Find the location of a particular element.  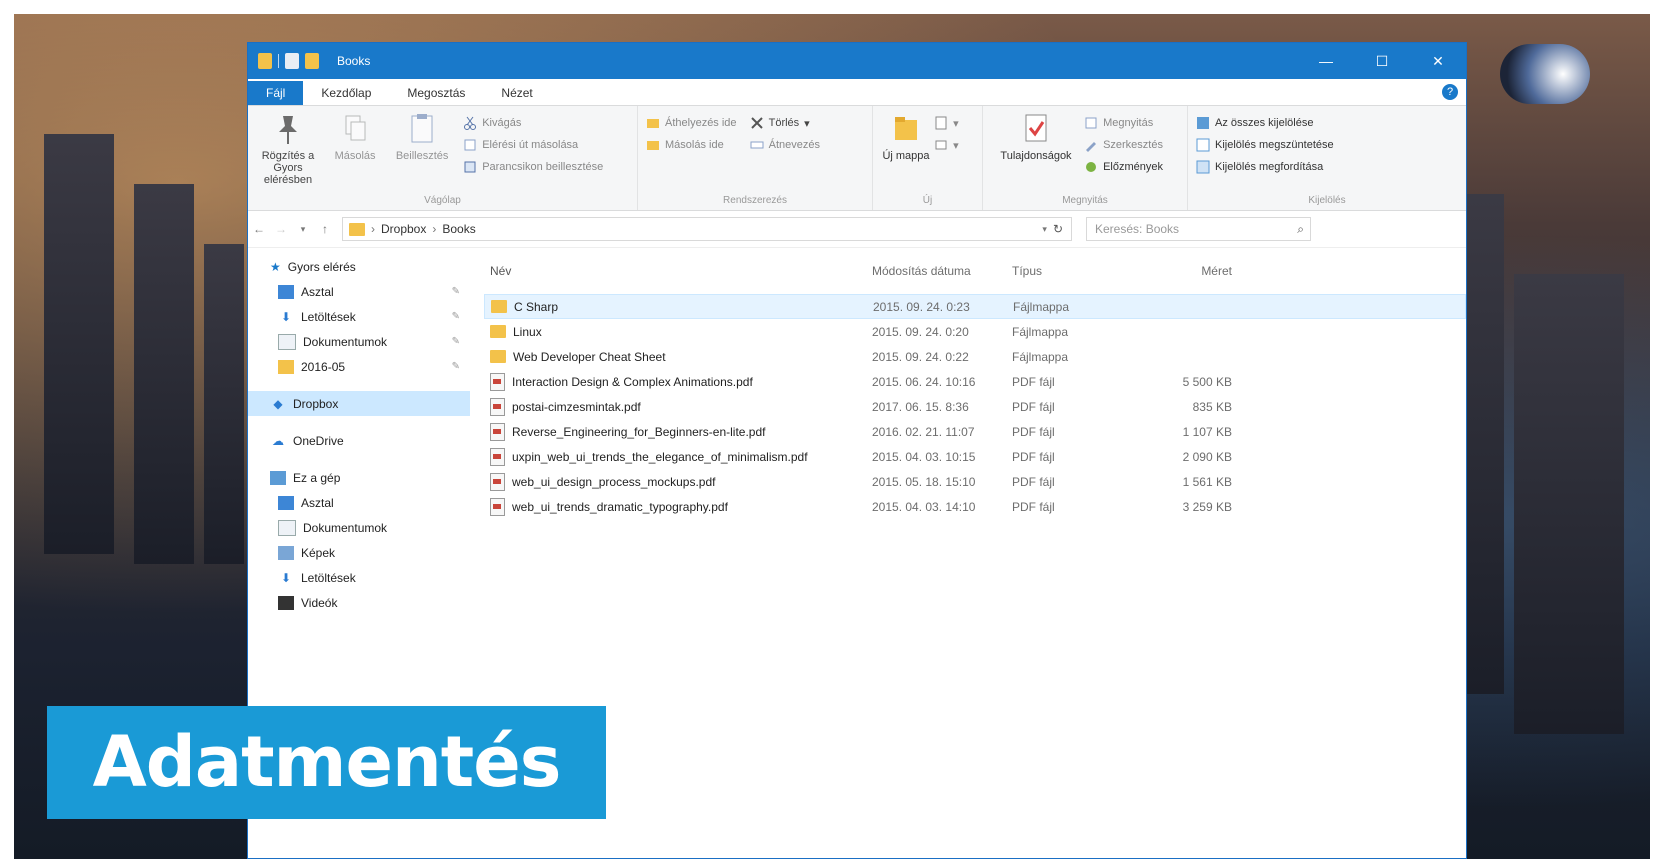

select-none-button: Kijelölés megszüntetése is located at coordinates (1327, 145).